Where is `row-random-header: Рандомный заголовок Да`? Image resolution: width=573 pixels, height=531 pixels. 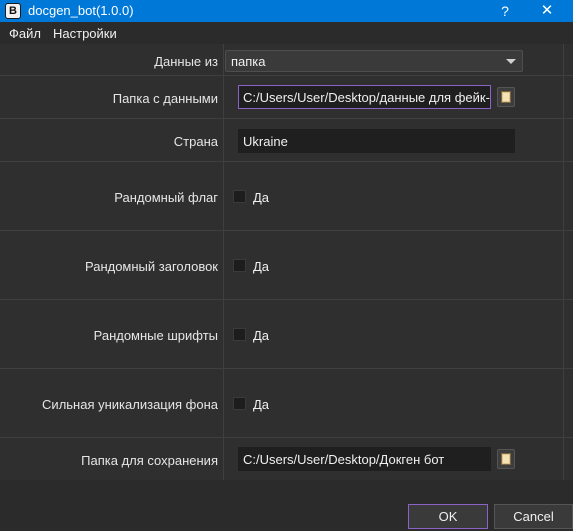
row-random-header: Рандомный заголовок Да is located at coordinates (286, 265).